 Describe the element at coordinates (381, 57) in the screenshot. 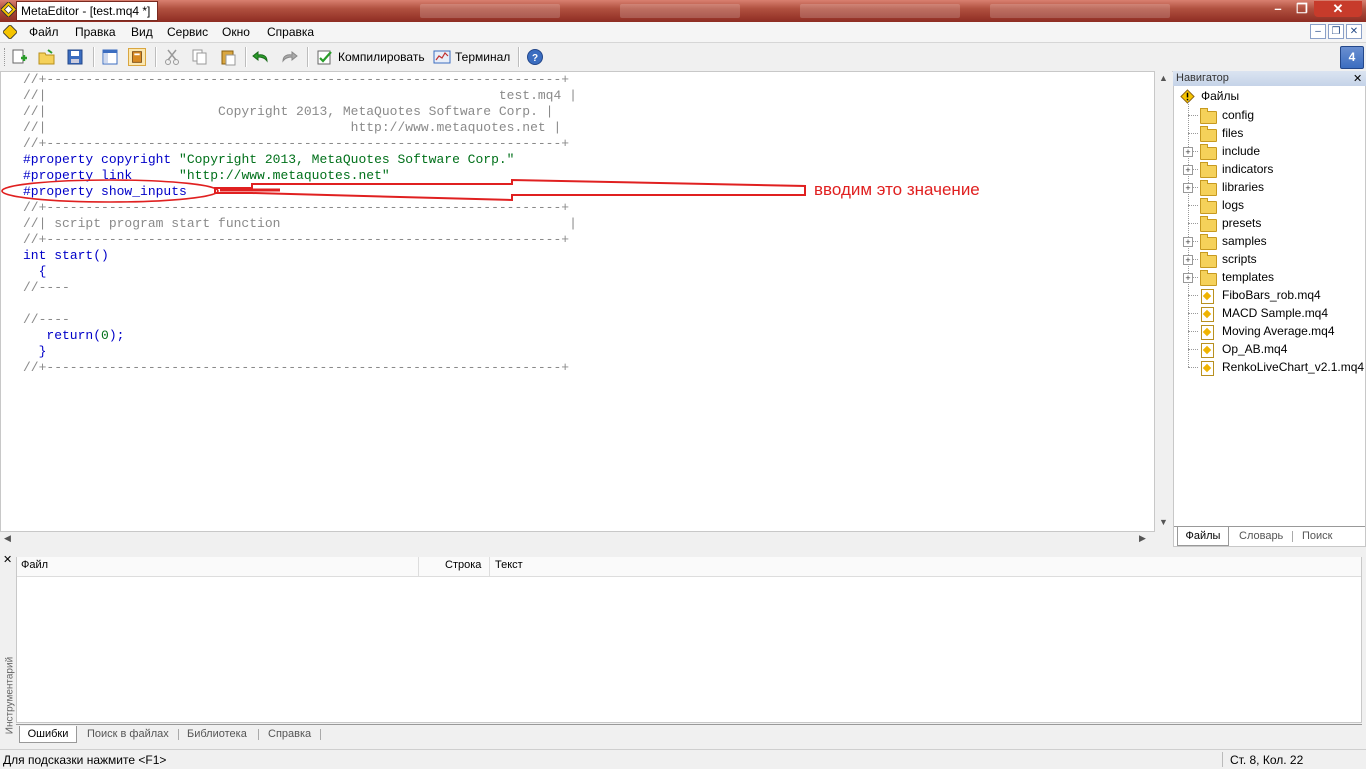

I see `compile-button: Компилировать` at that location.